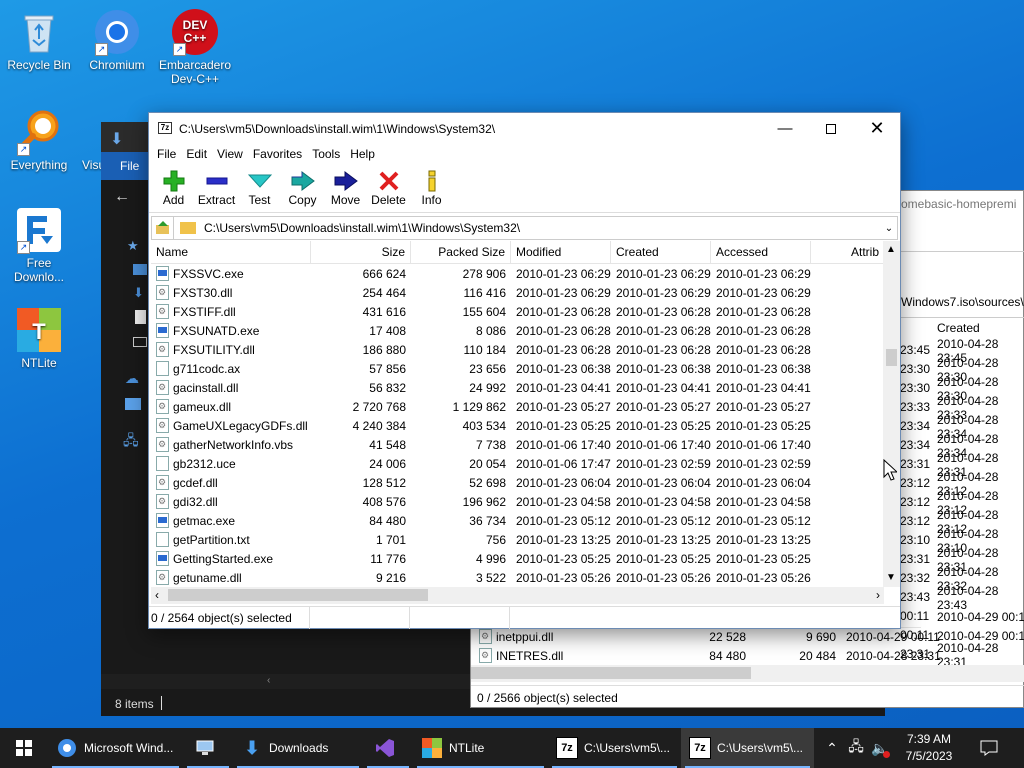 The width and height of the screenshot is (1024, 768). I want to click on column-name: Name, so click(231, 252).